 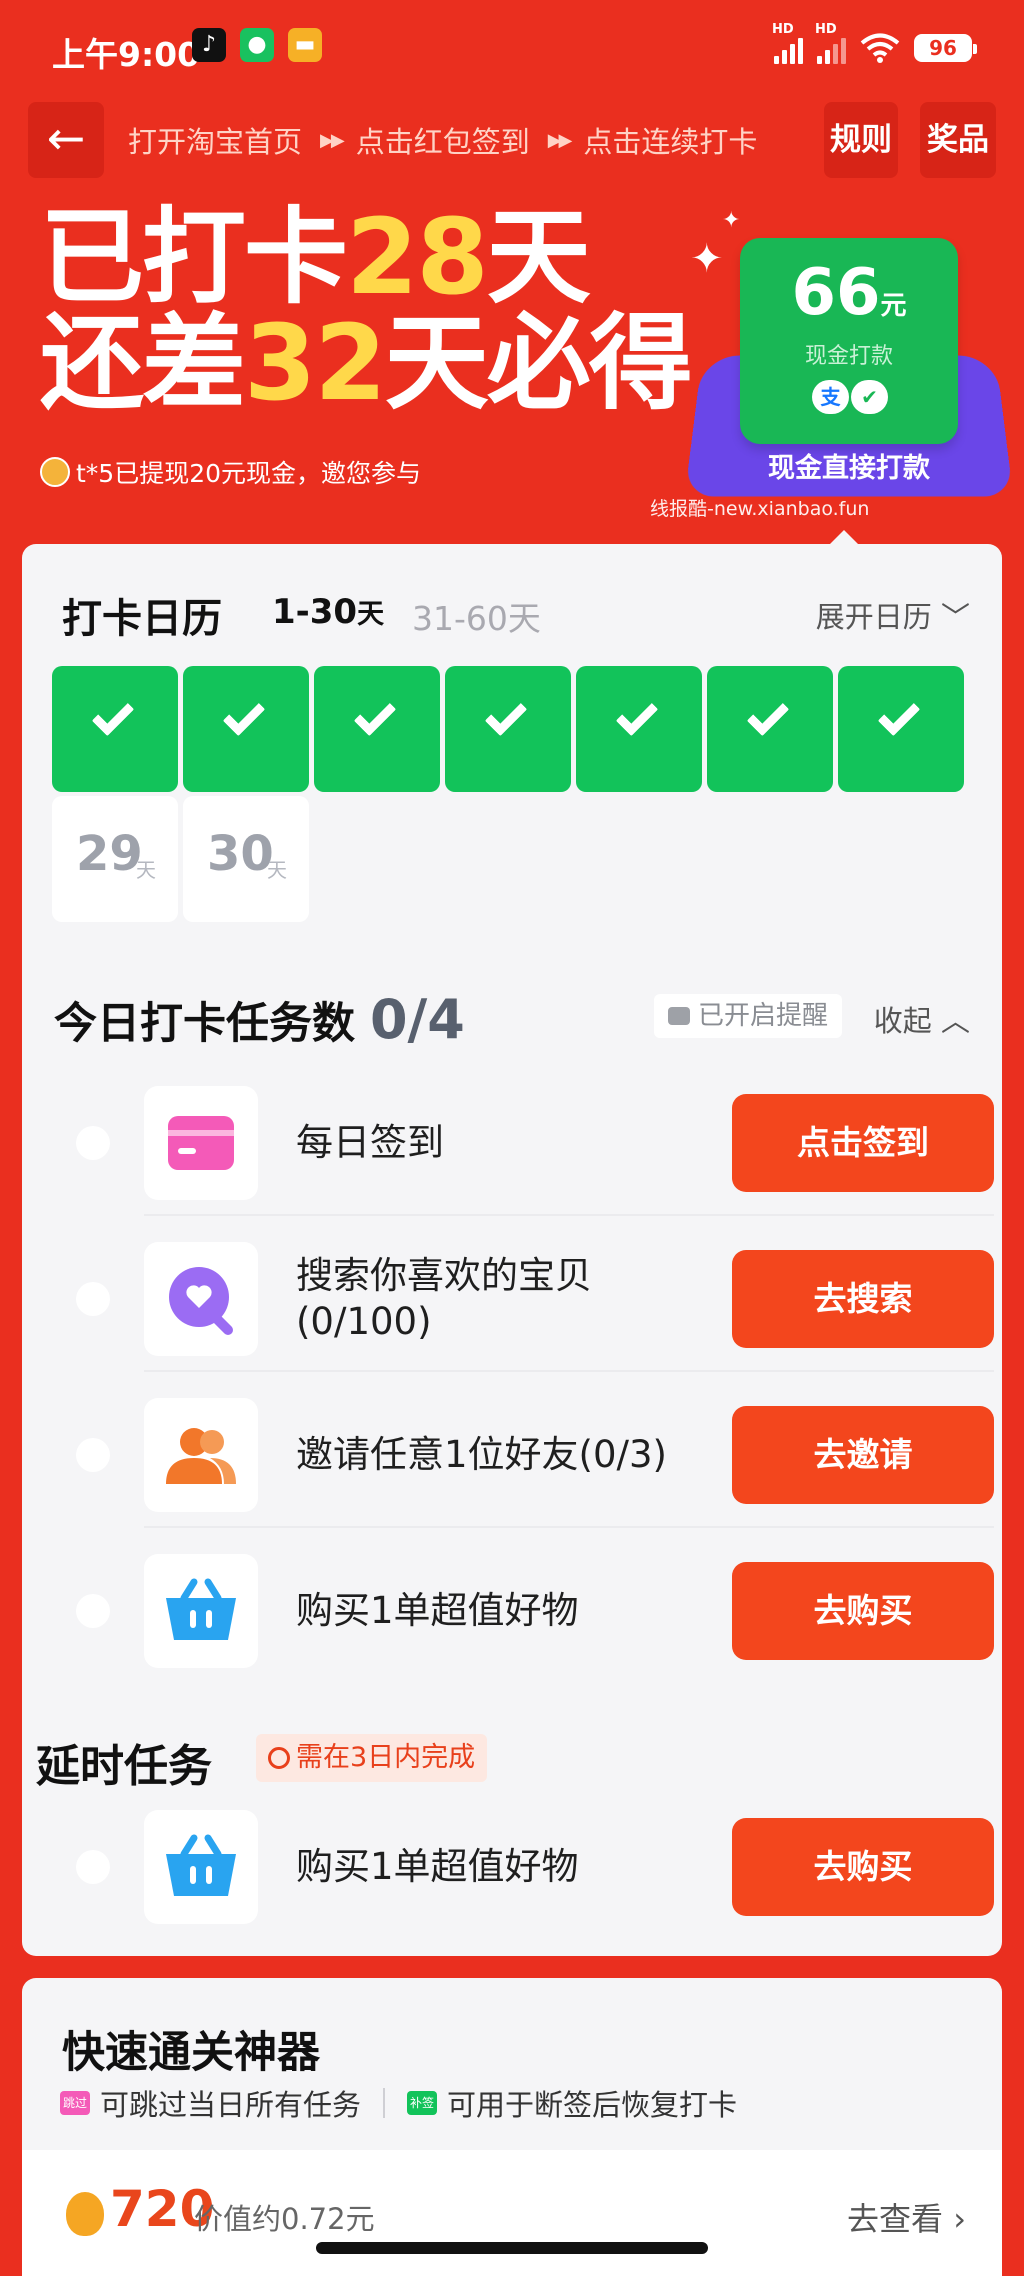 What do you see at coordinates (371, 614) in the screenshot?
I see `tab-unit: 天` at bounding box center [371, 614].